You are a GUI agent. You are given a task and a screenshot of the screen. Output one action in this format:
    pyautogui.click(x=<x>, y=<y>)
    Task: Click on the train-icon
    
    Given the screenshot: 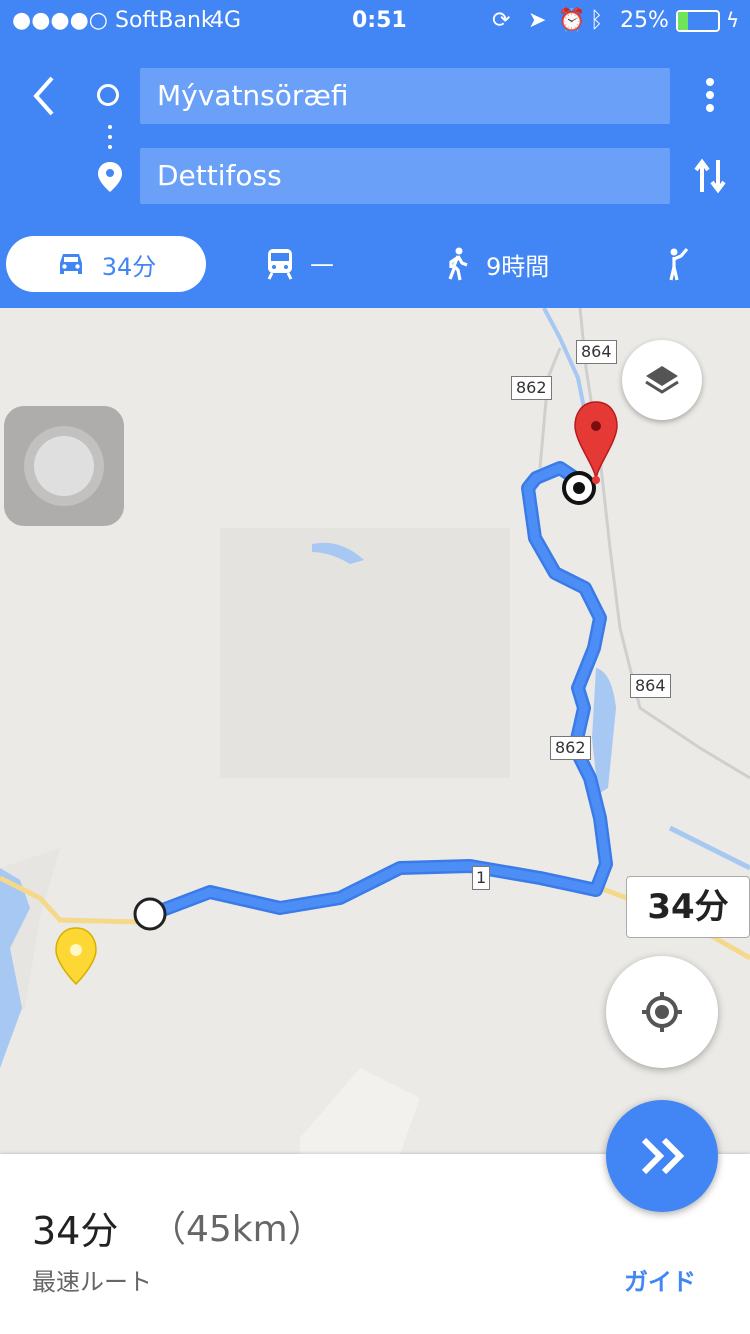 What is the action you would take?
    pyautogui.click(x=280, y=264)
    